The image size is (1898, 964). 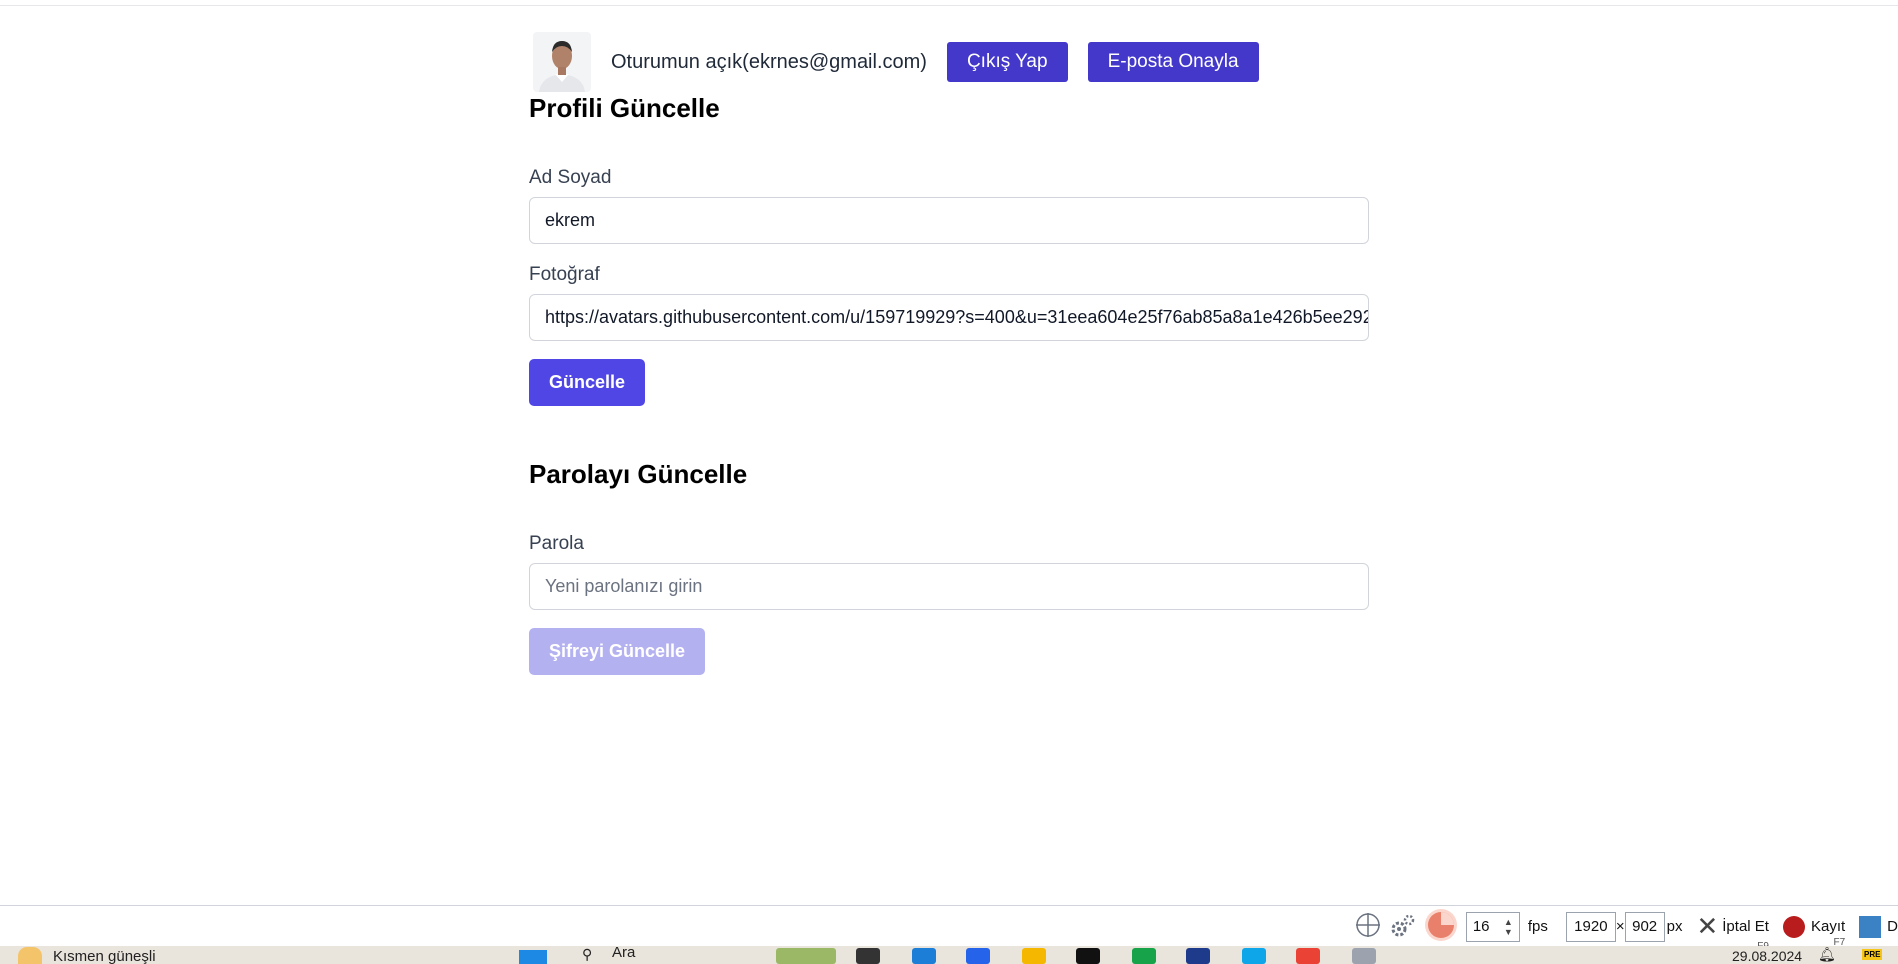 What do you see at coordinates (978, 956) in the screenshot?
I see `store-icon` at bounding box center [978, 956].